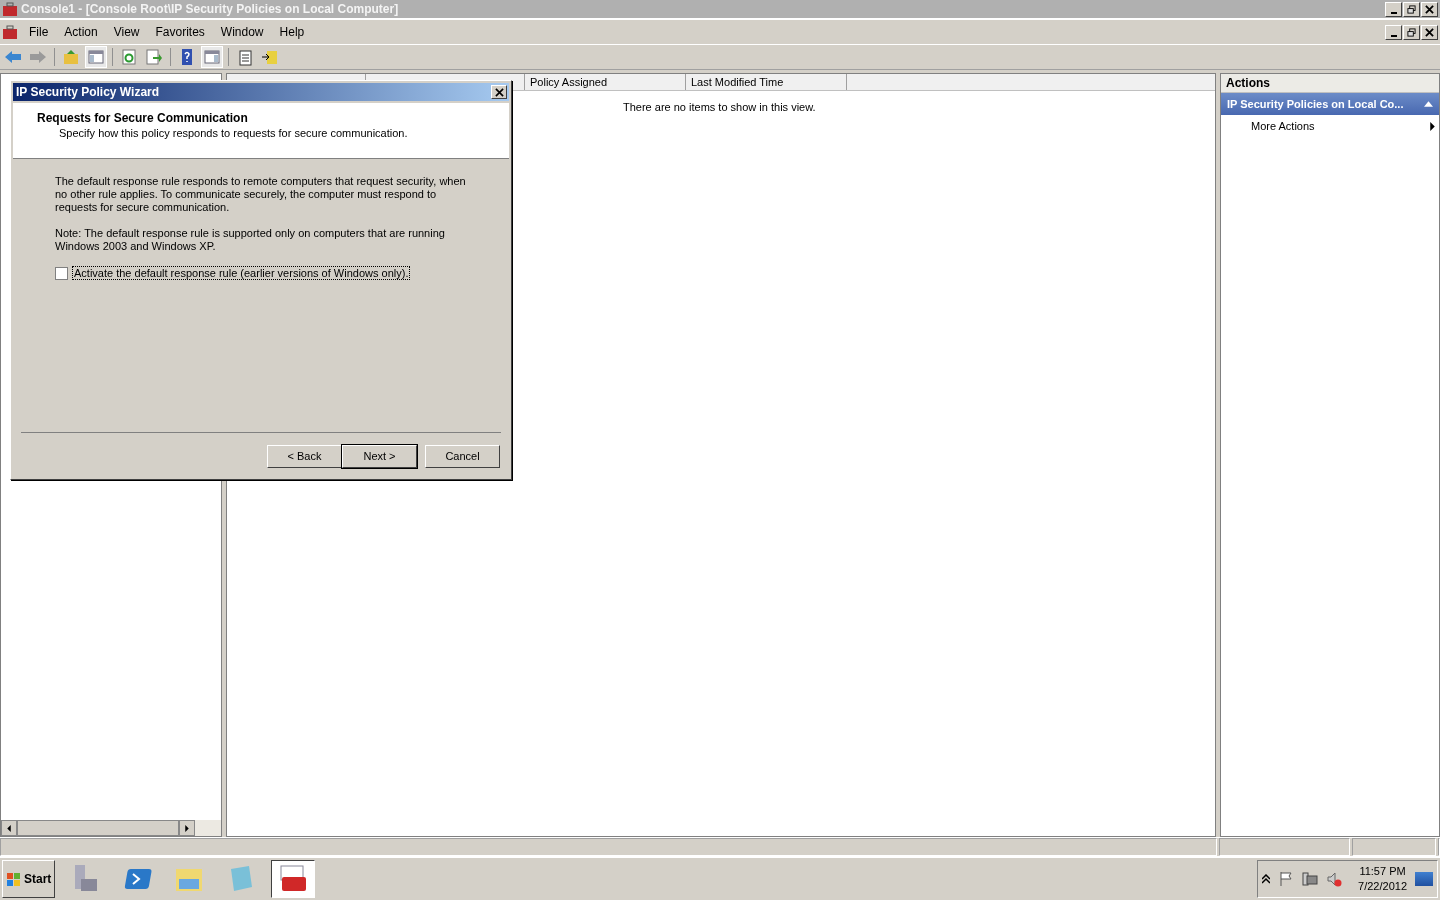 The image size is (1440, 900). Describe the element at coordinates (111, 828) in the screenshot. I see `horizontal-scrollbar` at that location.